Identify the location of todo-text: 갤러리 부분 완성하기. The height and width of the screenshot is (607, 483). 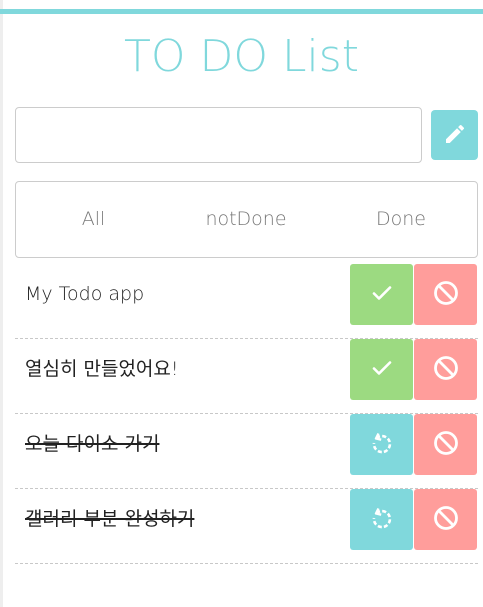
(110, 519).